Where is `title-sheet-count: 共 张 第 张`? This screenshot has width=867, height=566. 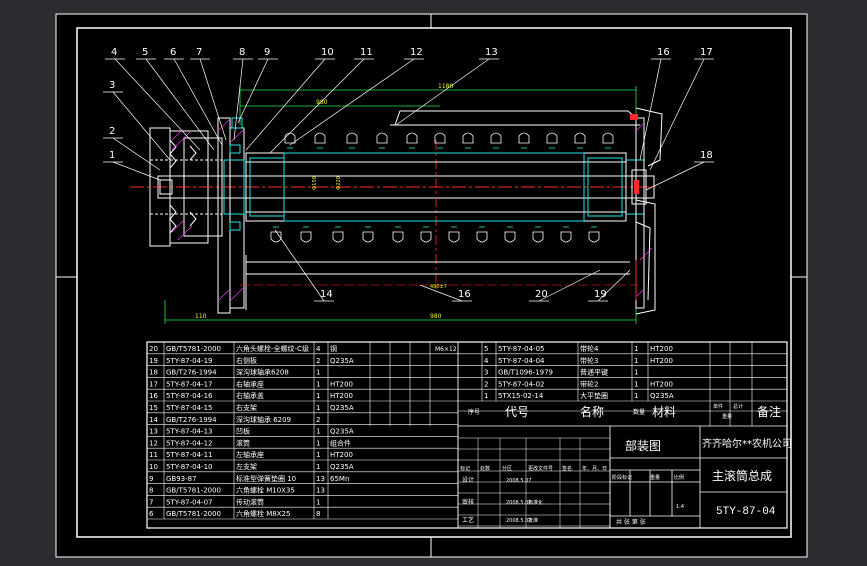
title-sheet-count: 共 张 第 张 is located at coordinates (631, 522).